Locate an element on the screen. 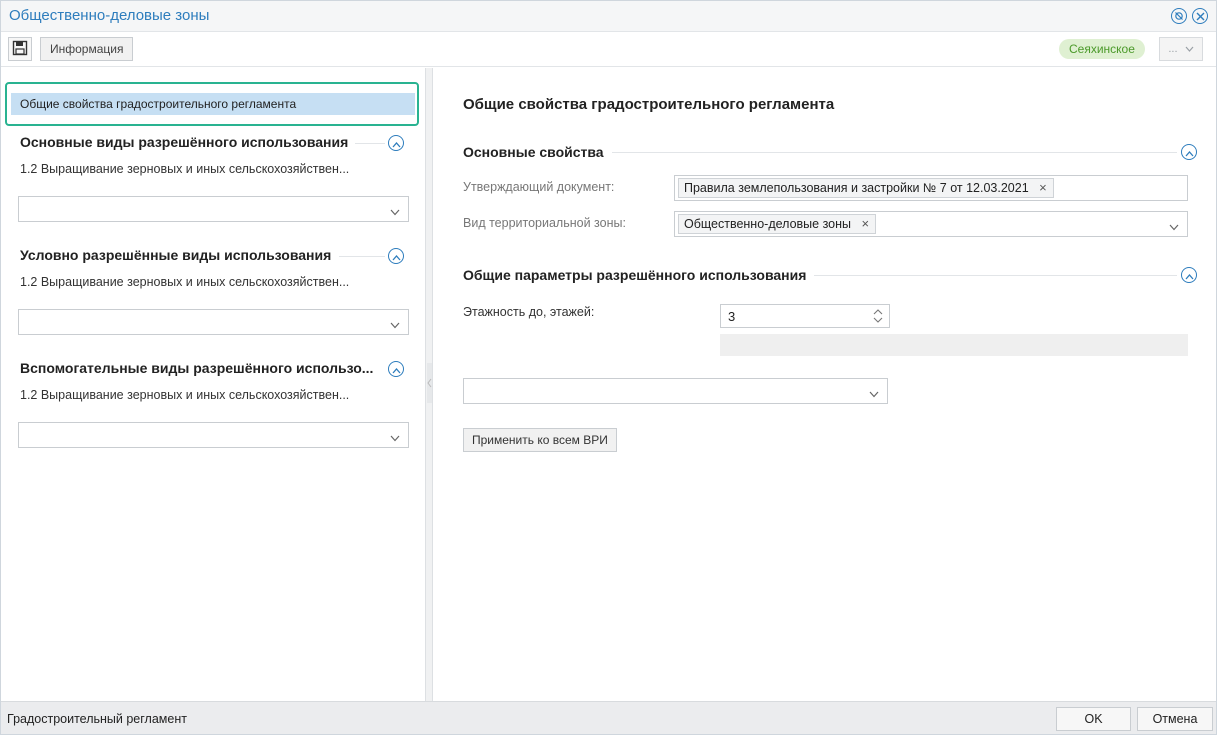 The height and width of the screenshot is (735, 1217). collapse-conditional-vri-button is located at coordinates (396, 256).